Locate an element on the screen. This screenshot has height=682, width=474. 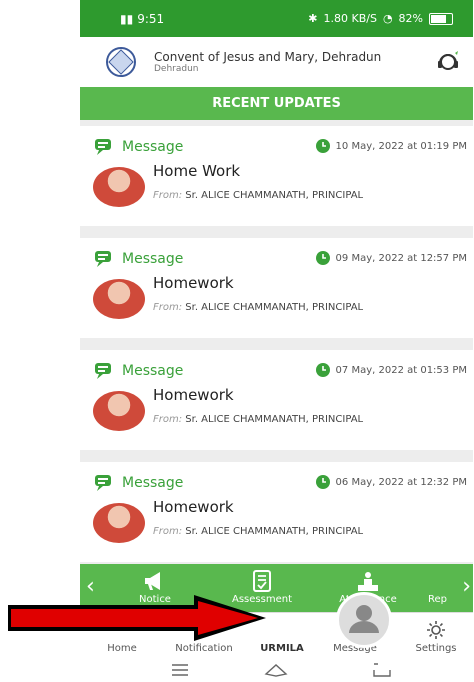
support-agent-icon is located at coordinates (448, 62).